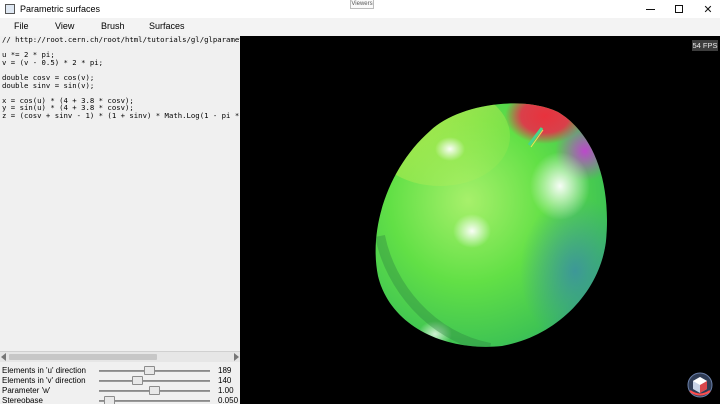 Image resolution: width=720 pixels, height=404 pixels. I want to click on close-button: ✕, so click(707, 9).